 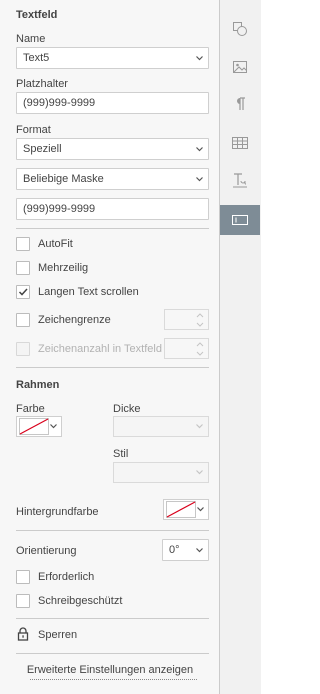 I want to click on comb-label: Zeichenanzahl in Textfeld, so click(x=100, y=349).